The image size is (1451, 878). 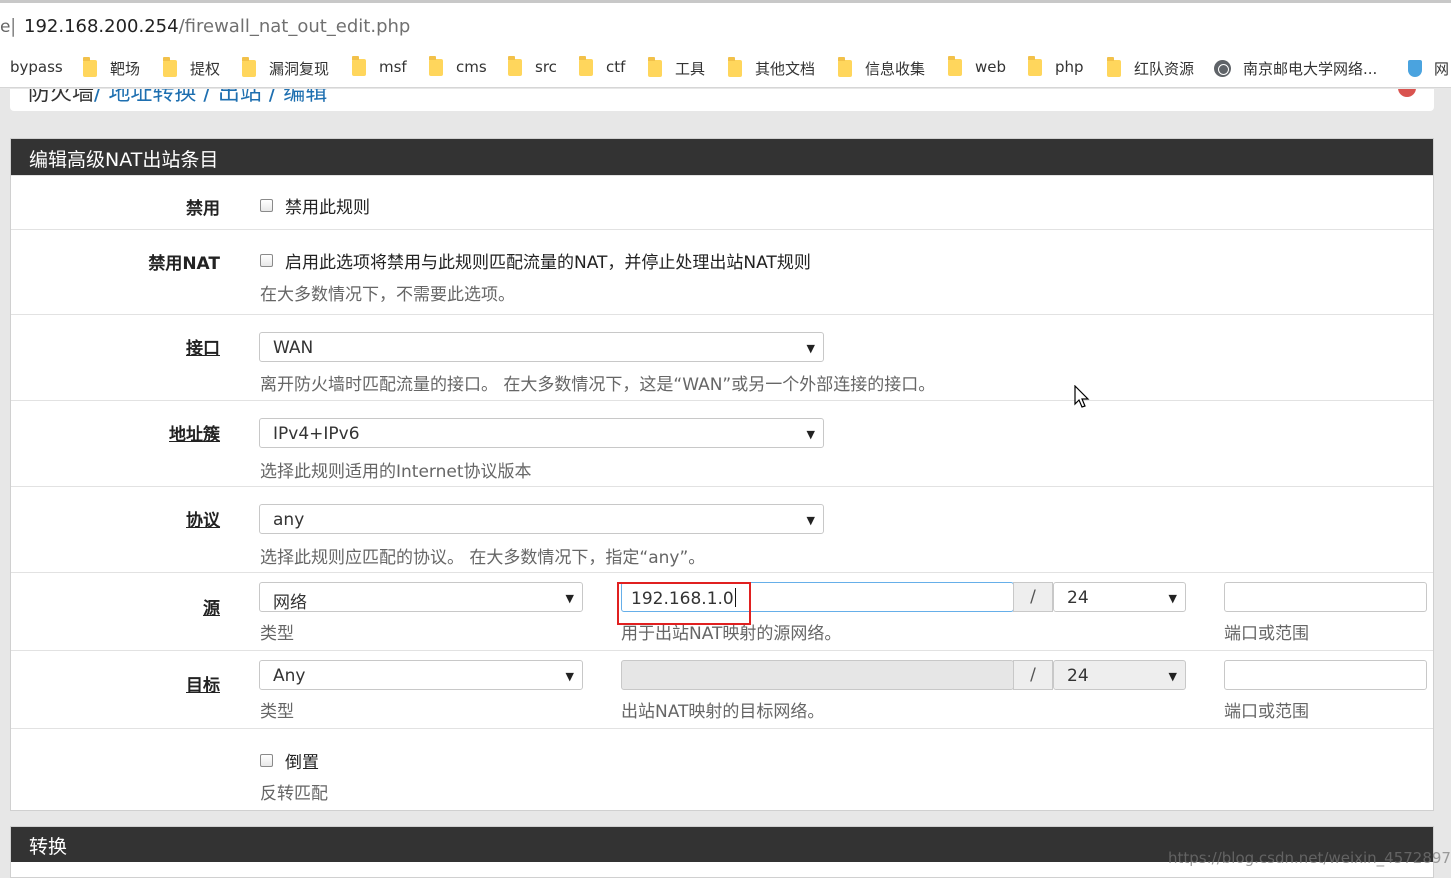 I want to click on interface-select: WAN ▼, so click(x=541, y=347).